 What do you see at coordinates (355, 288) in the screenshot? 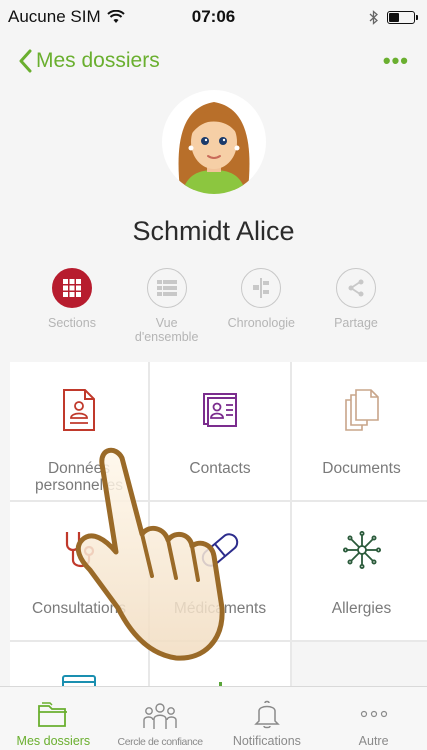
I see `share-icon` at bounding box center [355, 288].